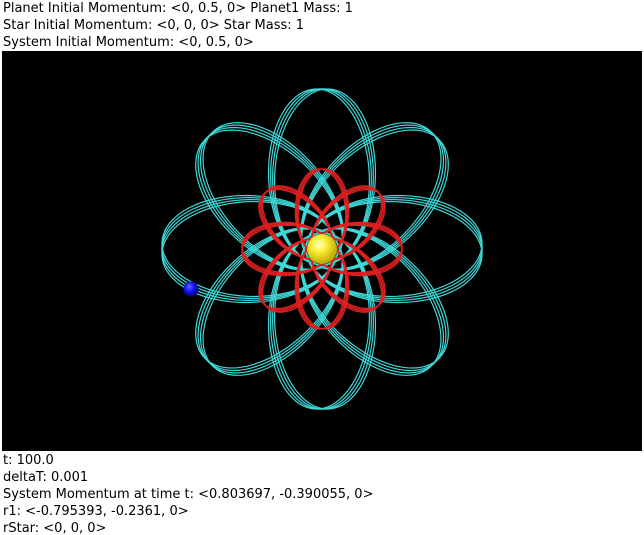 This screenshot has width=644, height=535. Describe the element at coordinates (46, 477) in the screenshot. I see `delta-t-text: deltaT: 0.001` at that location.